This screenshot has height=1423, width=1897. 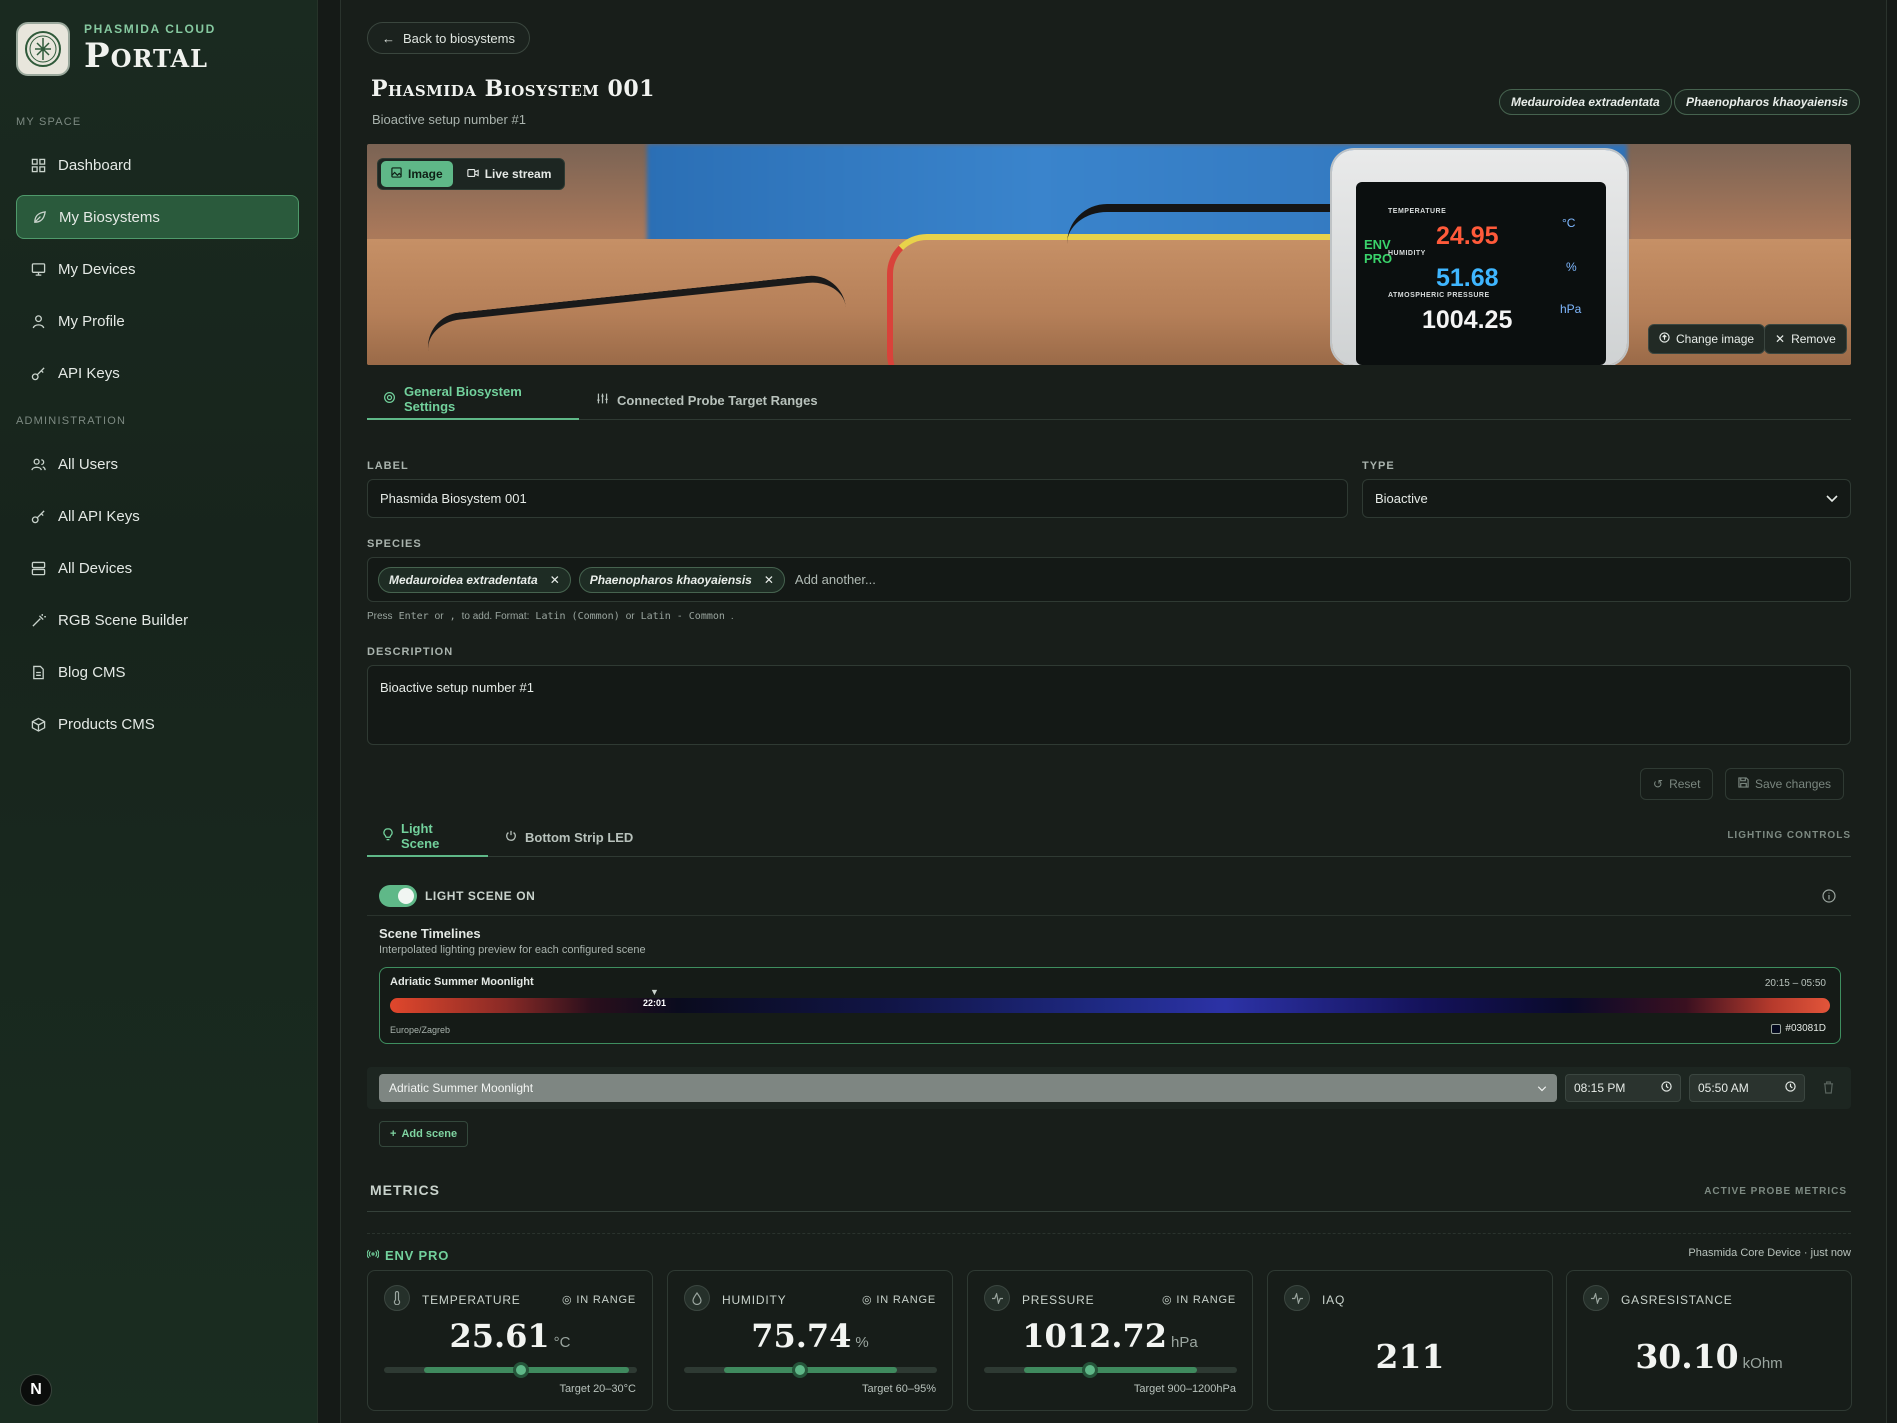 I want to click on probe-name: ENV PRO, so click(x=417, y=1255).